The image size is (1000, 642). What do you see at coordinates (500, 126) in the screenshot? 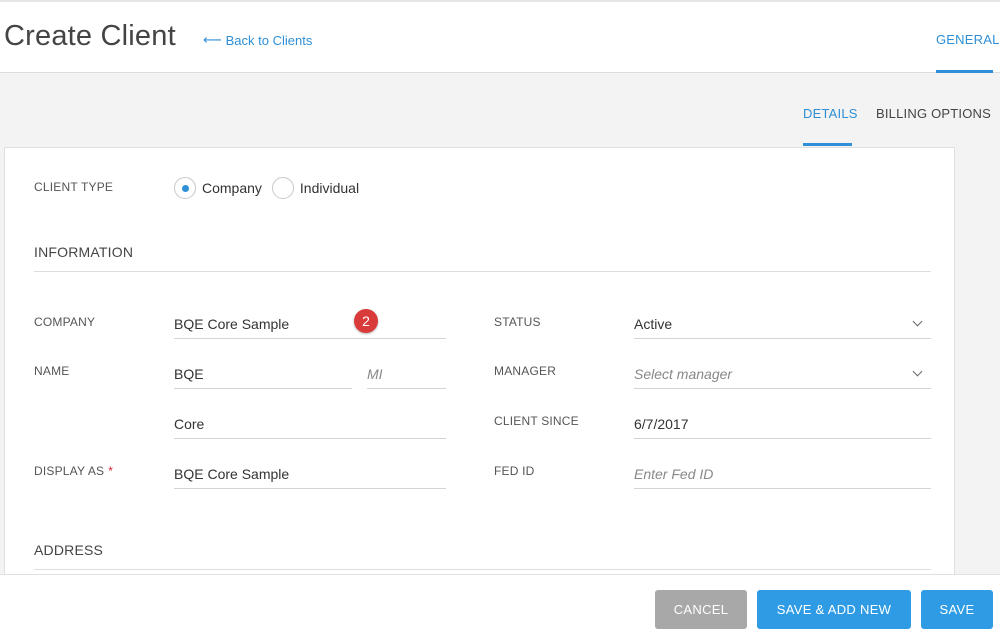
I see `subtabs: DETAILS BILLING OPTIONS` at bounding box center [500, 126].